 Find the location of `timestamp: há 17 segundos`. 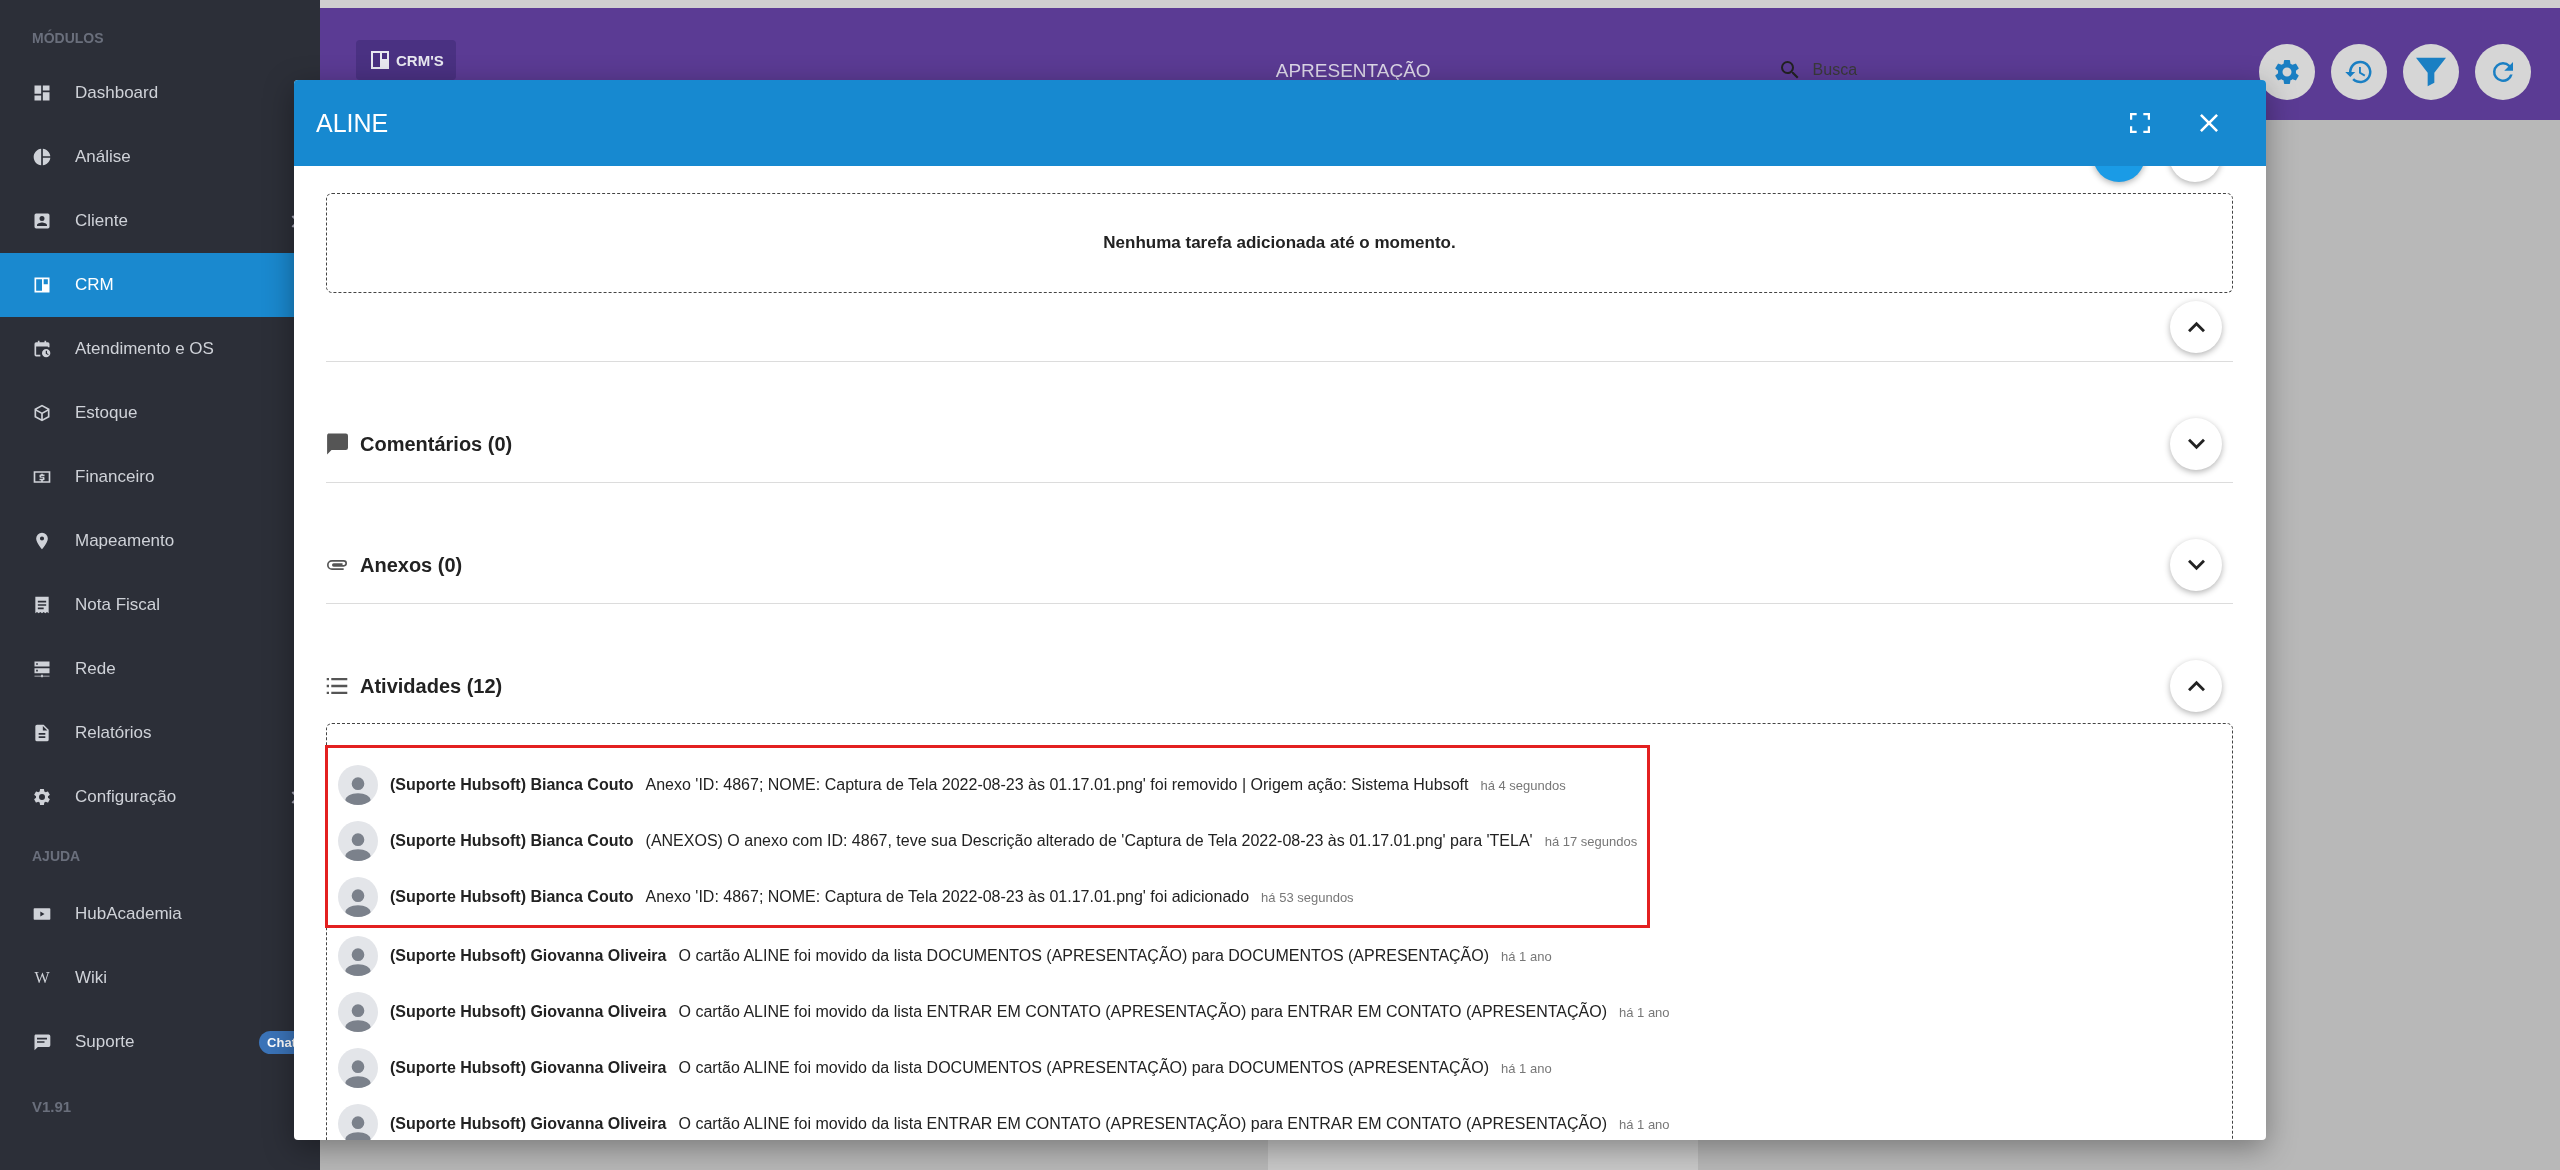

timestamp: há 17 segundos is located at coordinates (1591, 841).